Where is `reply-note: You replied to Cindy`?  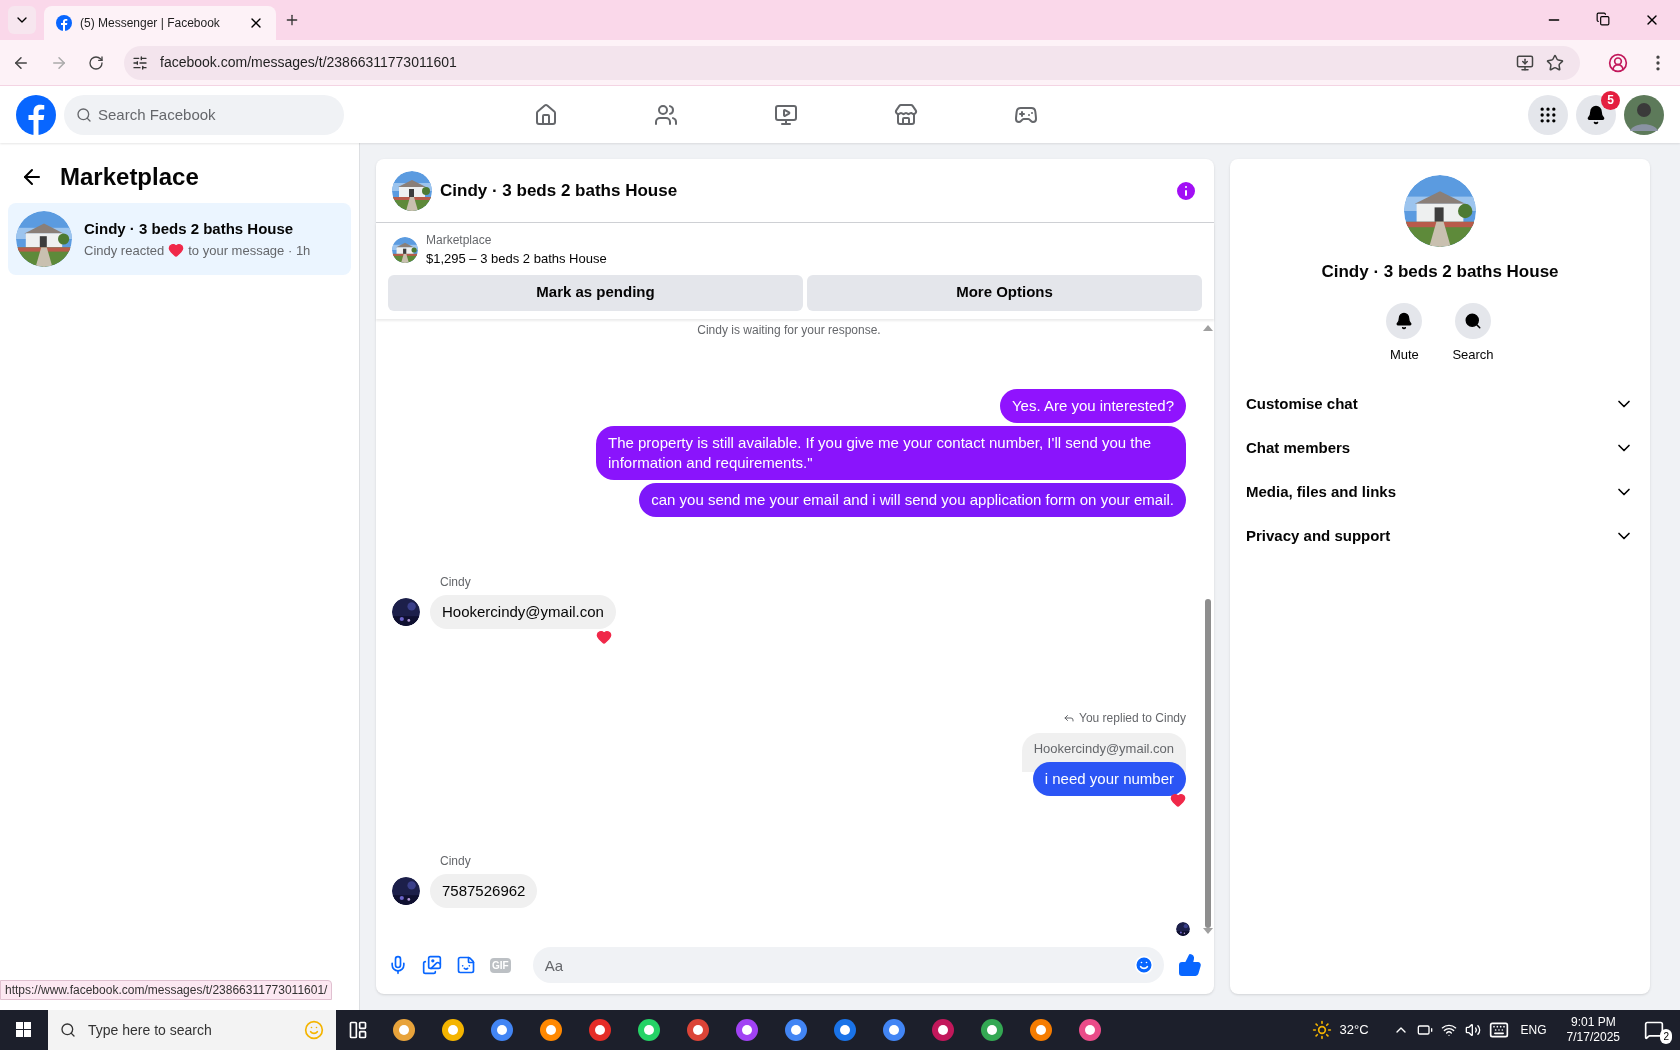
reply-note: You replied to Cindy is located at coordinates (1132, 718).